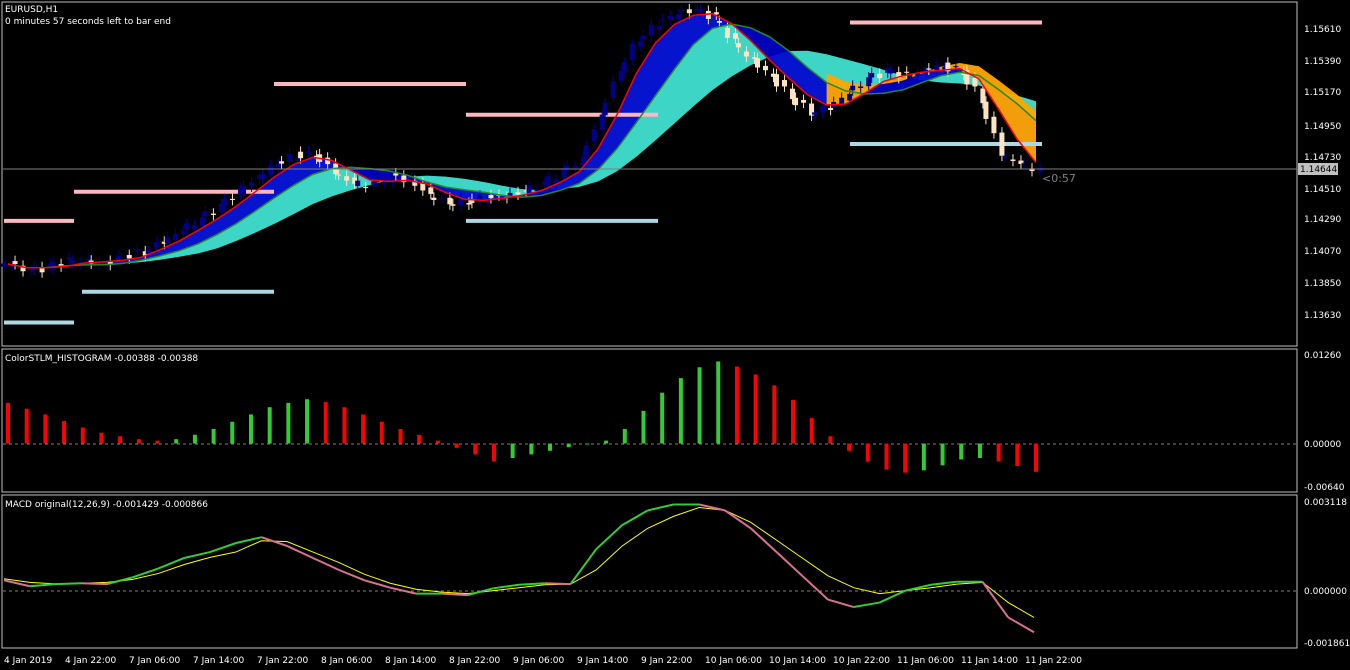  Describe the element at coordinates (1322, 190) in the screenshot. I see `price-tick: 1.14510` at that location.